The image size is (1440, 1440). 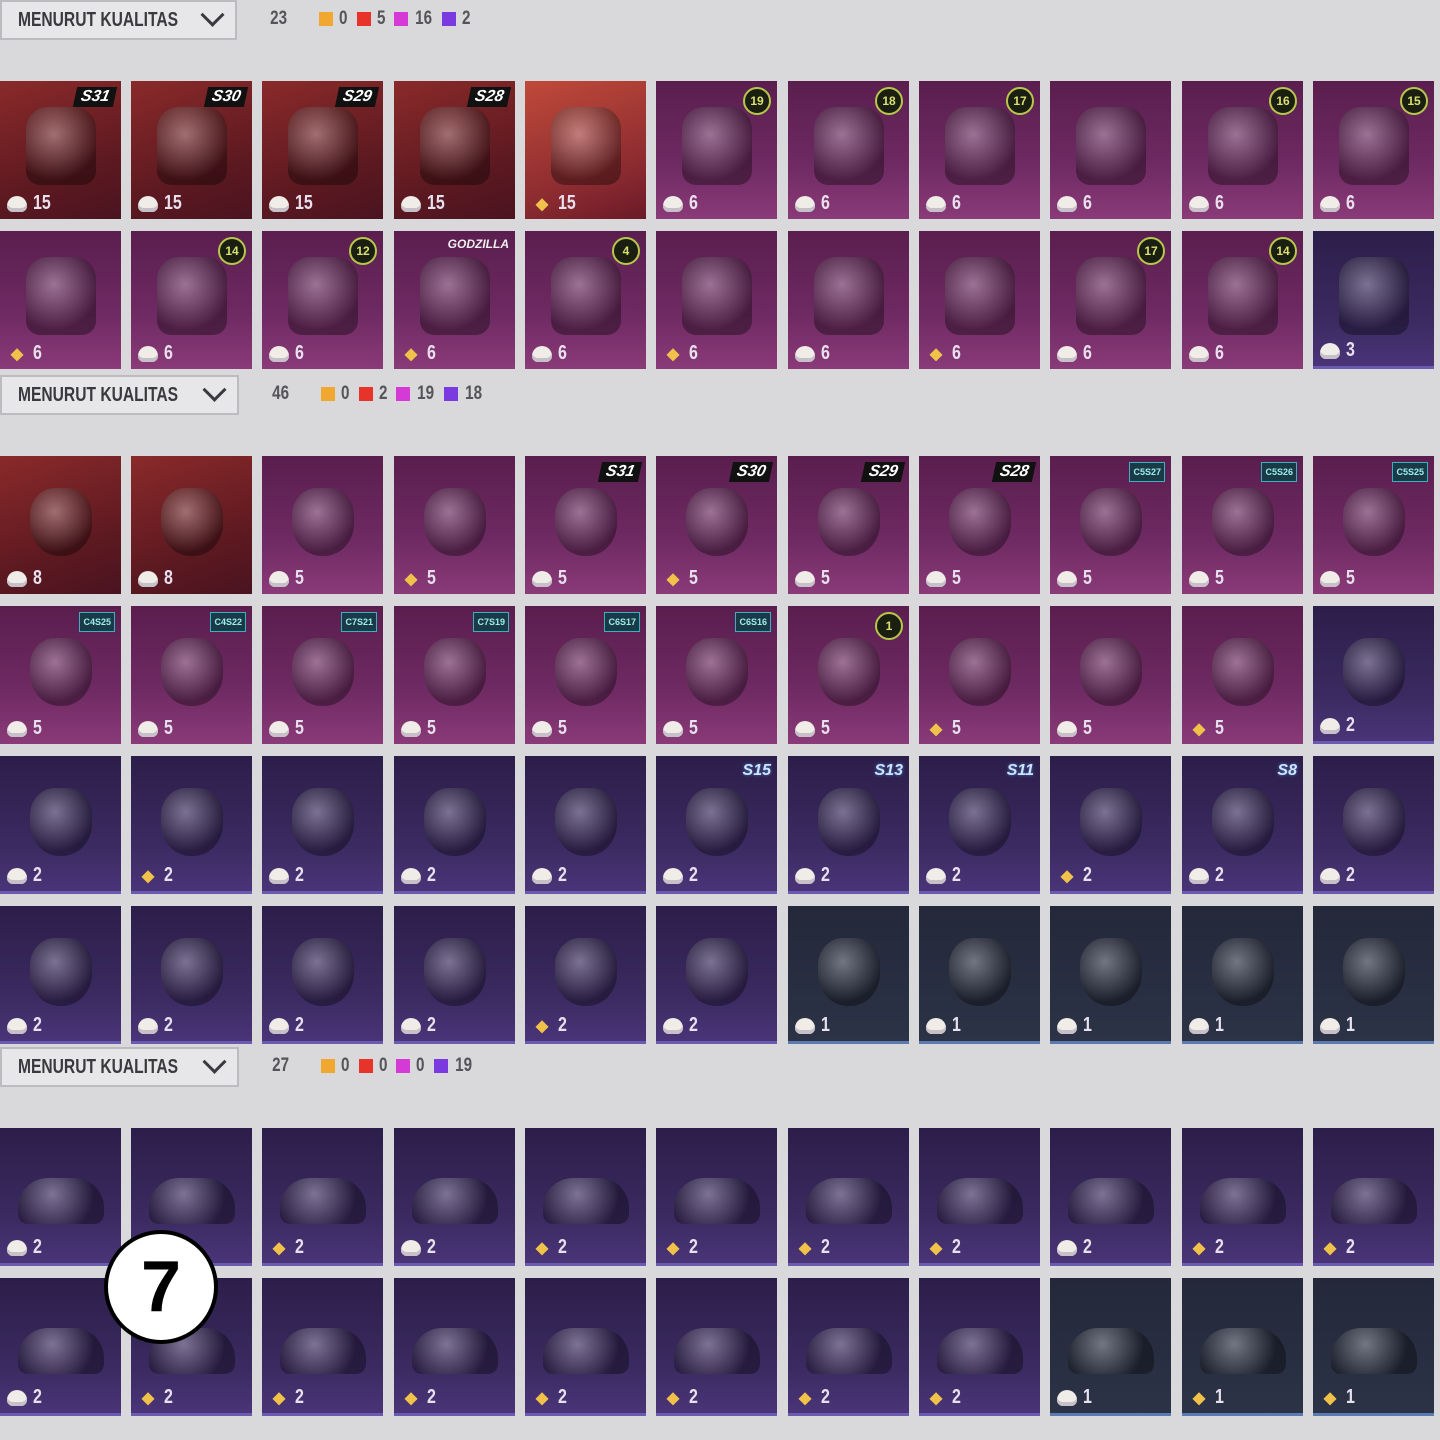 What do you see at coordinates (1373, 525) in the screenshot?
I see `mask-item-tile: C5S25 5` at bounding box center [1373, 525].